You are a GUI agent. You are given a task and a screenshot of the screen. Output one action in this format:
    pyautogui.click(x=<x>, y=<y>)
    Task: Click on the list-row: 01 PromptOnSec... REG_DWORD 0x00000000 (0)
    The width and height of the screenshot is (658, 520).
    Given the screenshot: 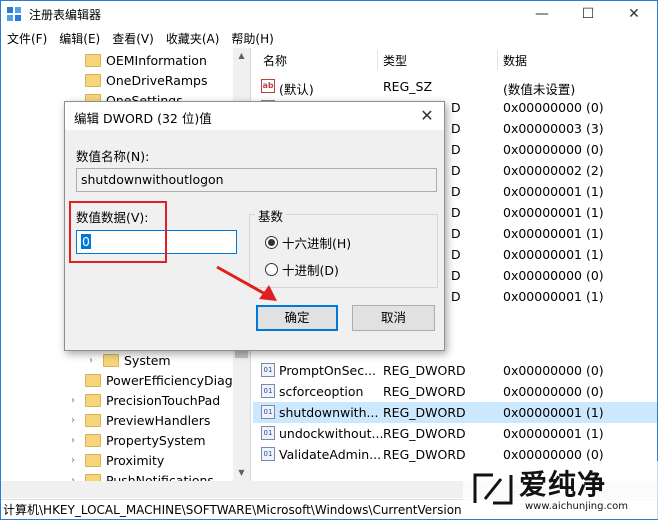 What is the action you would take?
    pyautogui.click(x=455, y=370)
    